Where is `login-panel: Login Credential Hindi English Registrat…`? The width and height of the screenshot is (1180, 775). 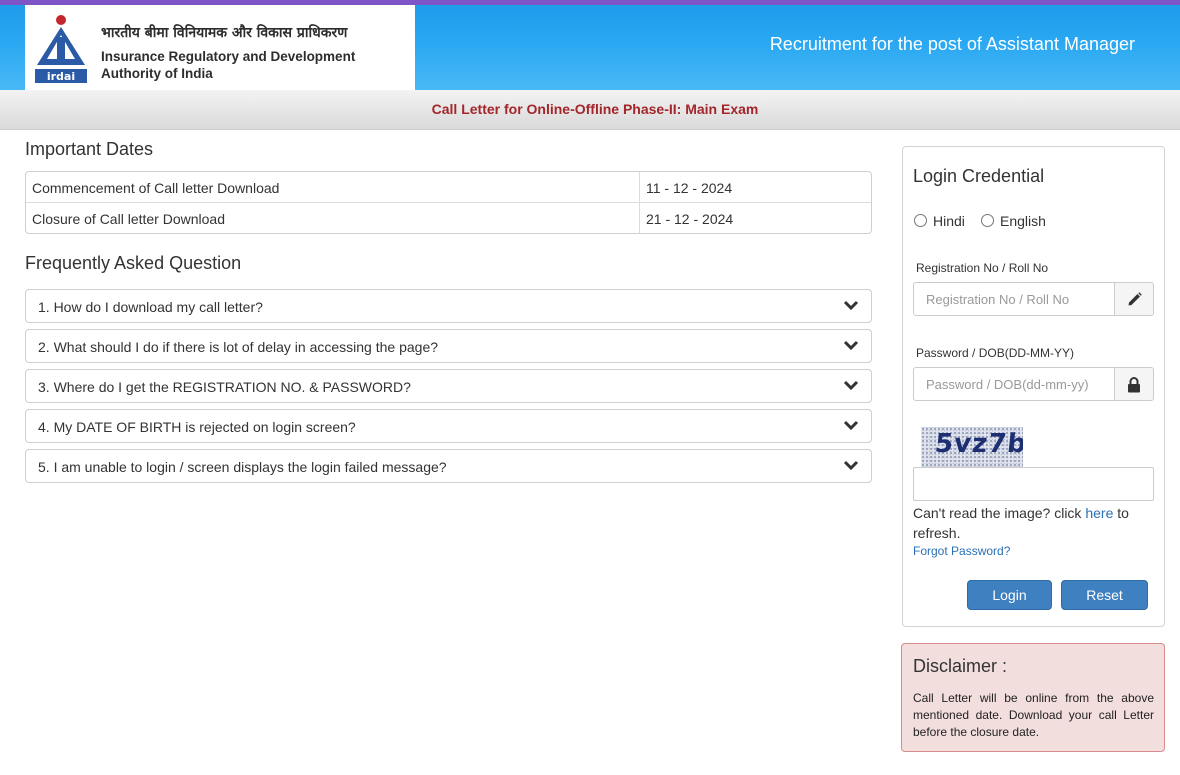 login-panel: Login Credential Hindi English Registrat… is located at coordinates (1033, 386).